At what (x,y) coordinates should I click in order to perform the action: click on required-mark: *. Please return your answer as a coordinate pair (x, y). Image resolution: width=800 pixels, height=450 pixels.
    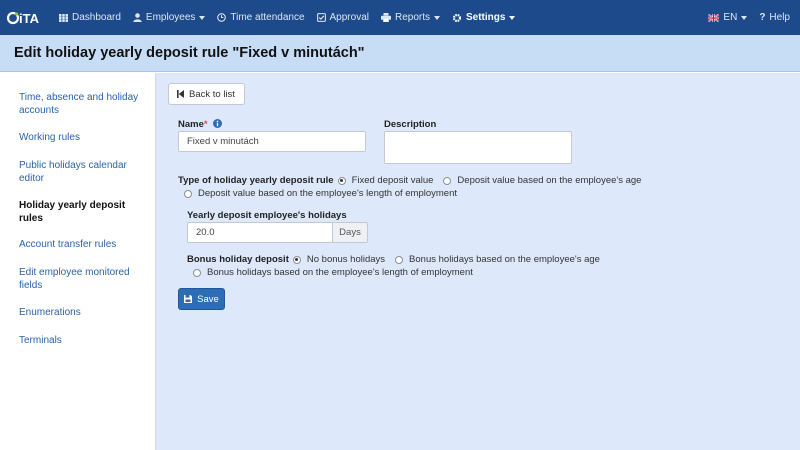
    Looking at the image, I should click on (205, 124).